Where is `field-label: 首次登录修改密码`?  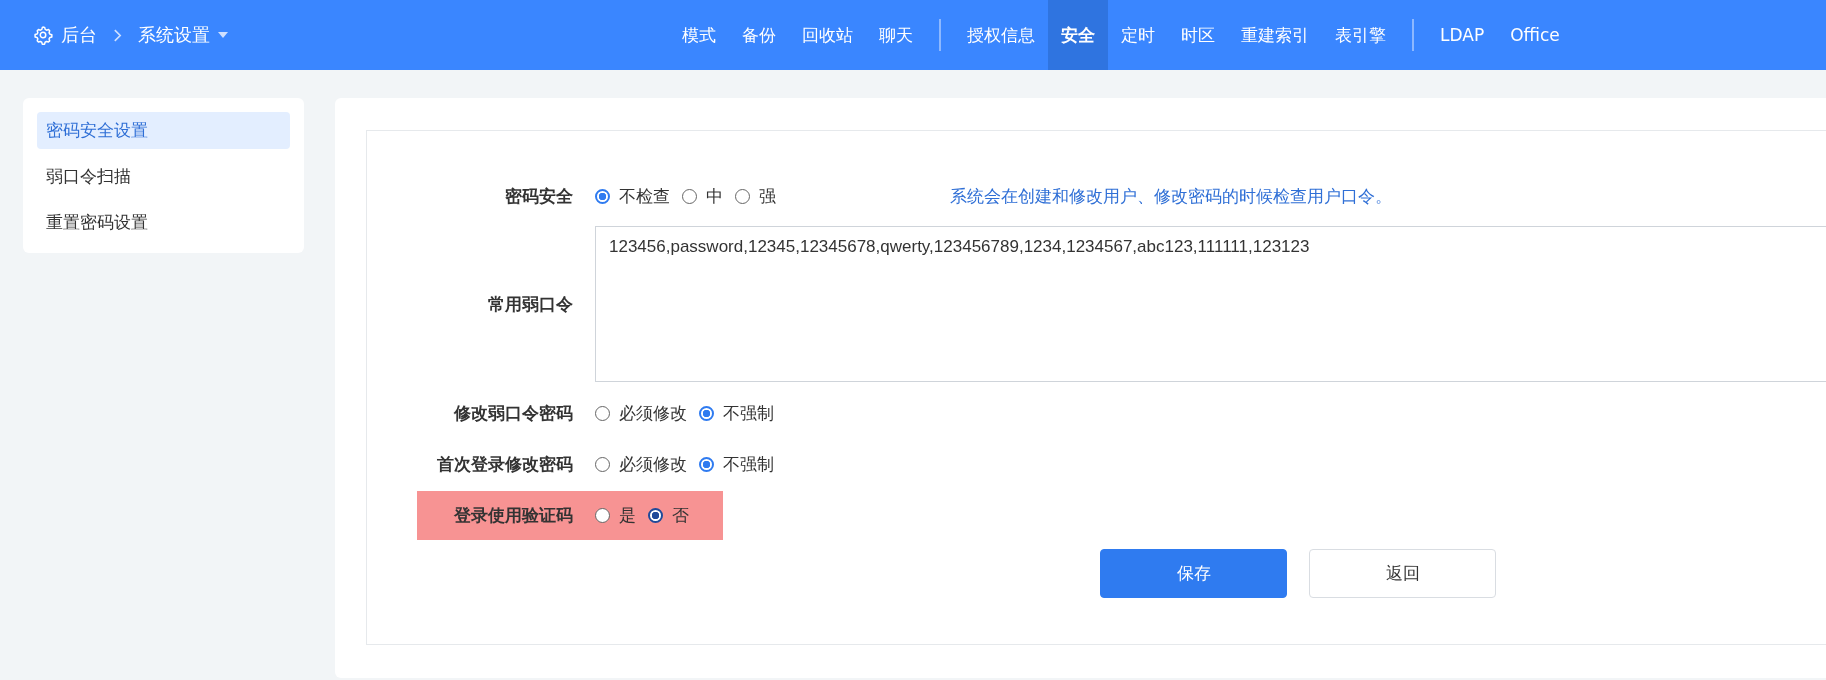 field-label: 首次登录修改密码 is located at coordinates (504, 464).